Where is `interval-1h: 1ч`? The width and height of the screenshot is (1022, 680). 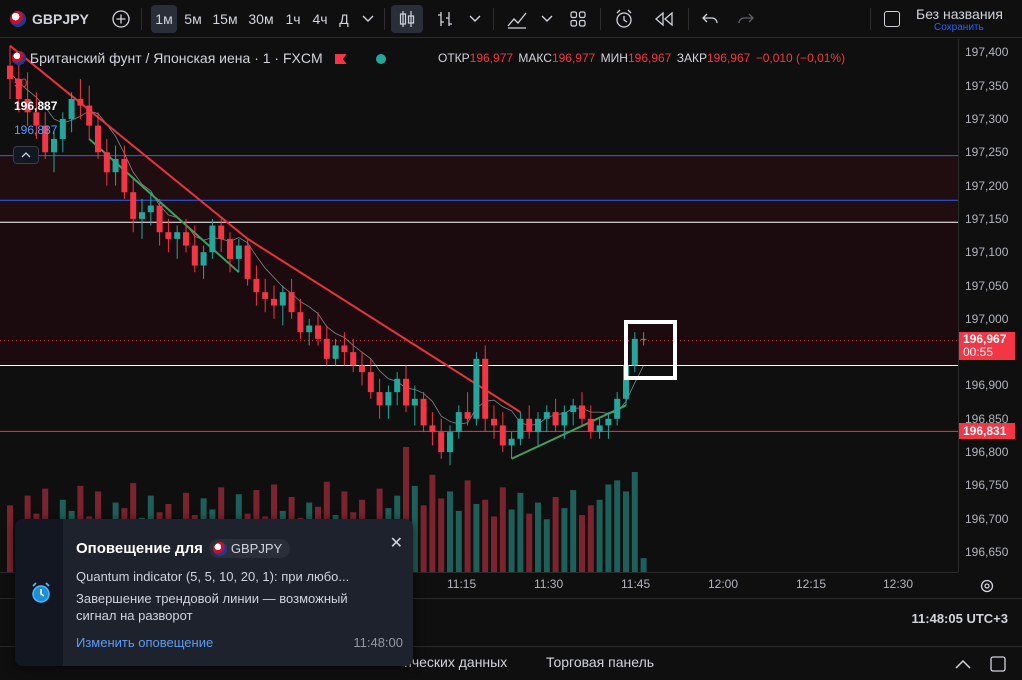 interval-1h: 1ч is located at coordinates (293, 19).